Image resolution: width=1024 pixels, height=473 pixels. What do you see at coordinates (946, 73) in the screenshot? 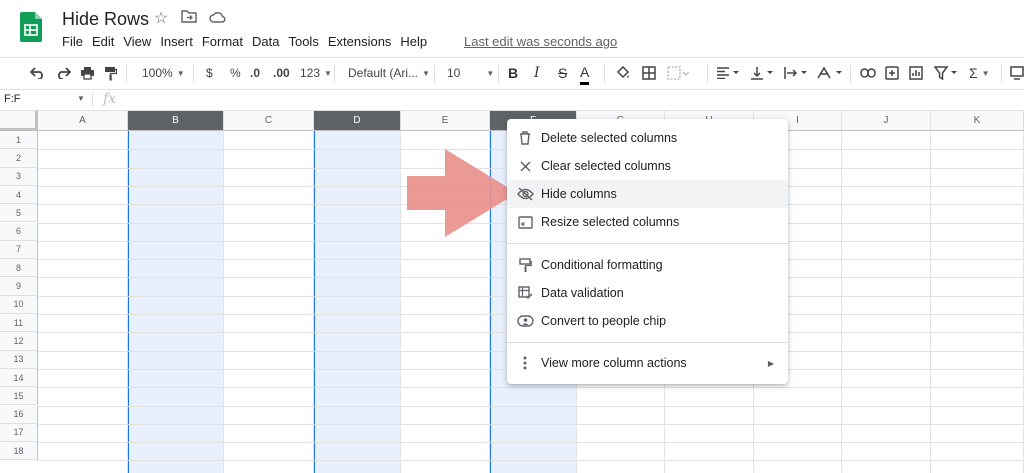
I see `filter-icon` at bounding box center [946, 73].